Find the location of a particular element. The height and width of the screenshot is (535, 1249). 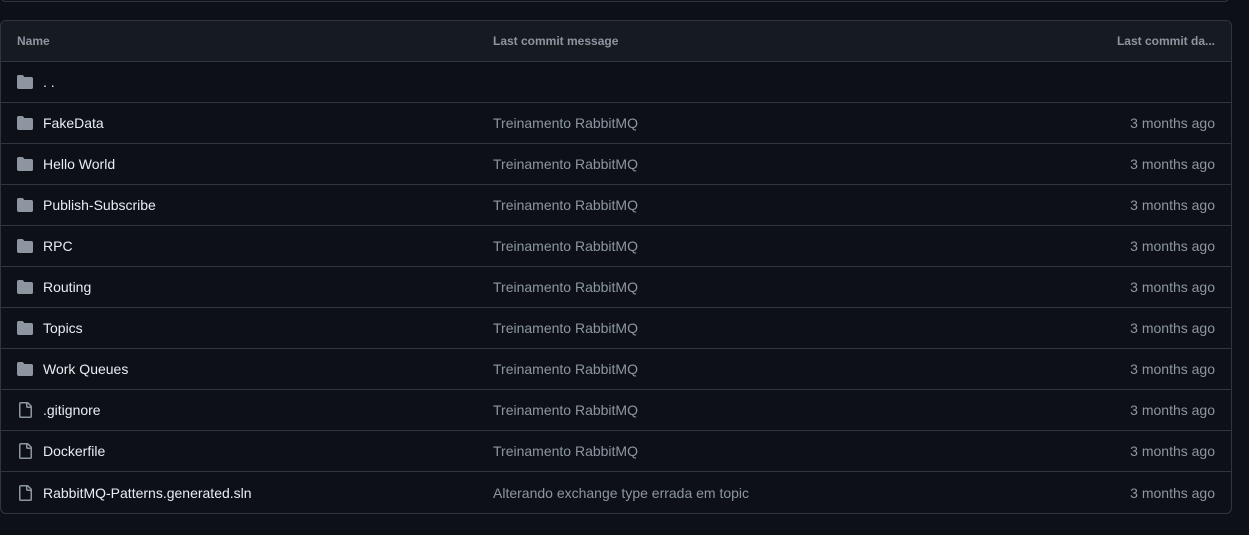

table-row: Routing Treinamento RabbitMQ 3 months ago is located at coordinates (616, 287).